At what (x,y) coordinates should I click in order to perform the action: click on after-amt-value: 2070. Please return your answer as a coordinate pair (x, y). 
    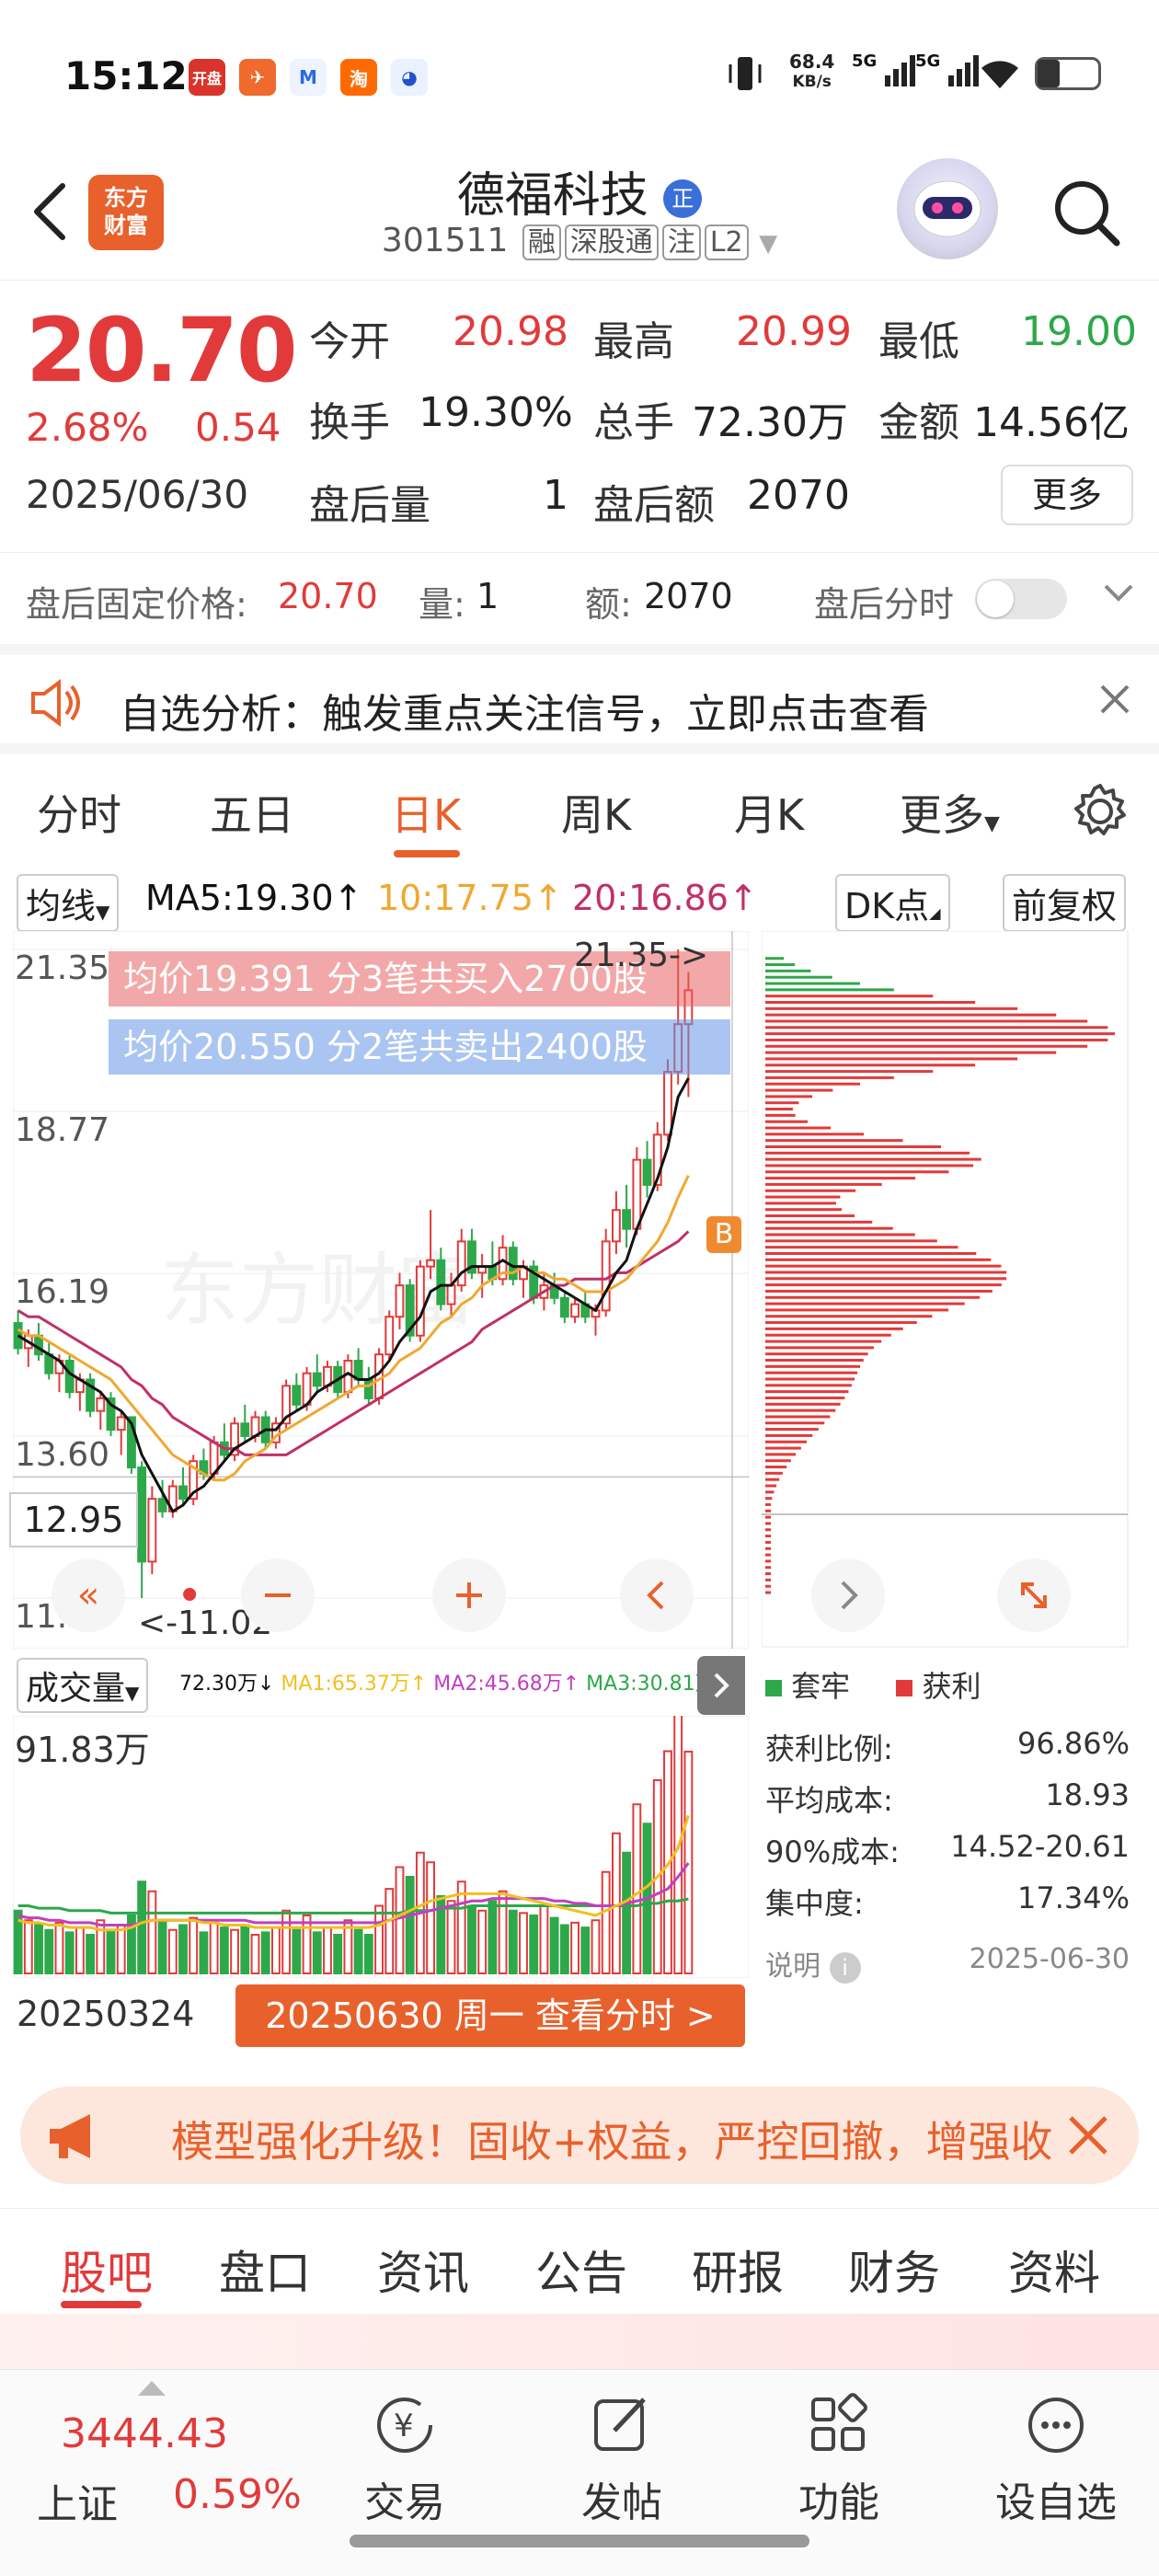
    Looking at the image, I should click on (688, 596).